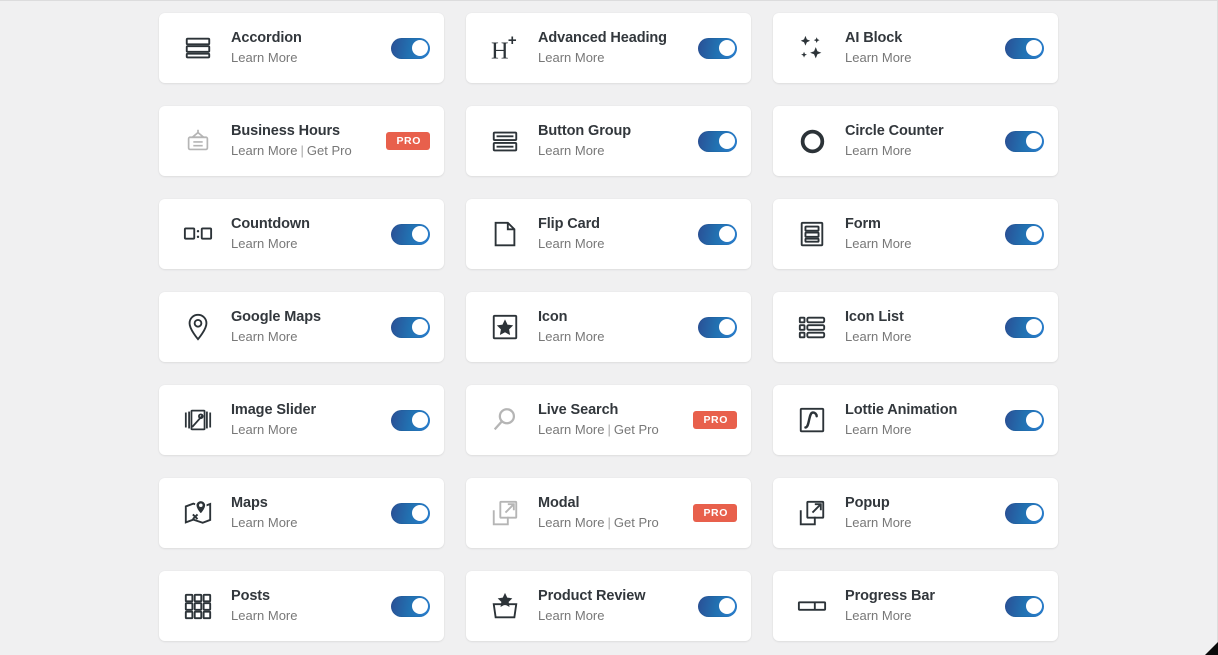 The height and width of the screenshot is (655, 1218). I want to click on widget-title: Maps, so click(249, 502).